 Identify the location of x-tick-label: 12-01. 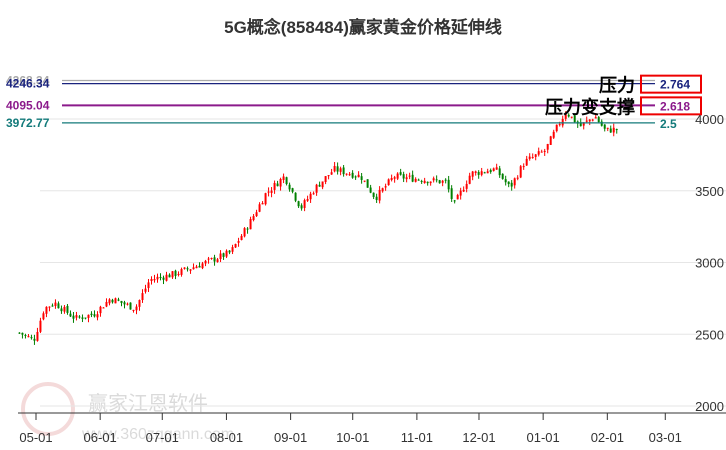
(478, 437).